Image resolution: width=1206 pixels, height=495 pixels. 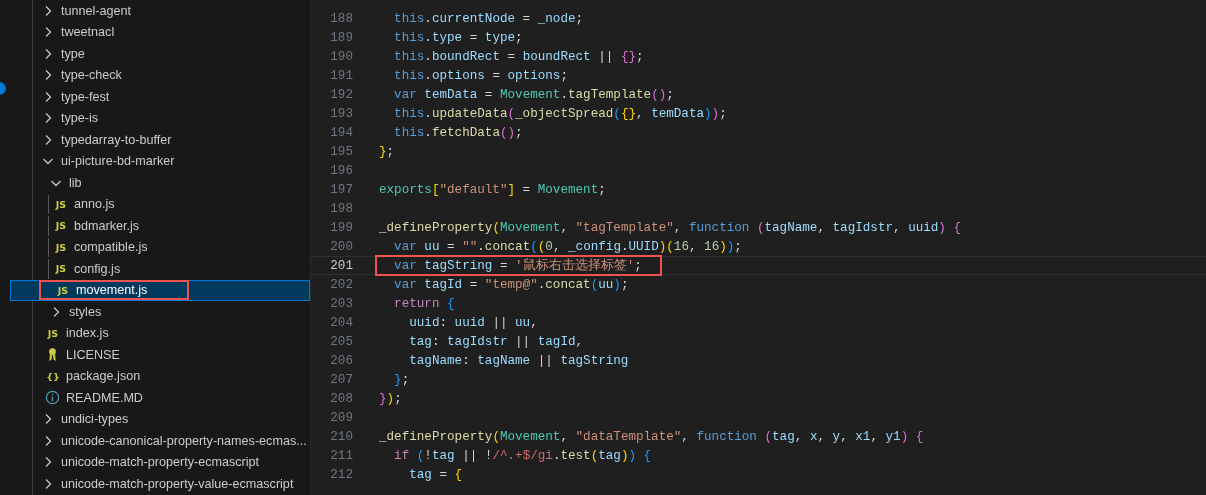 What do you see at coordinates (341, 398) in the screenshot?
I see `line-number: 208` at bounding box center [341, 398].